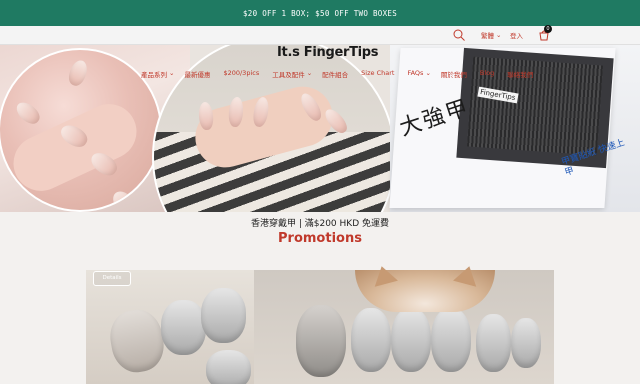  Describe the element at coordinates (377, 74) in the screenshot. I see `nav-item-size-chart: Size Chart` at that location.